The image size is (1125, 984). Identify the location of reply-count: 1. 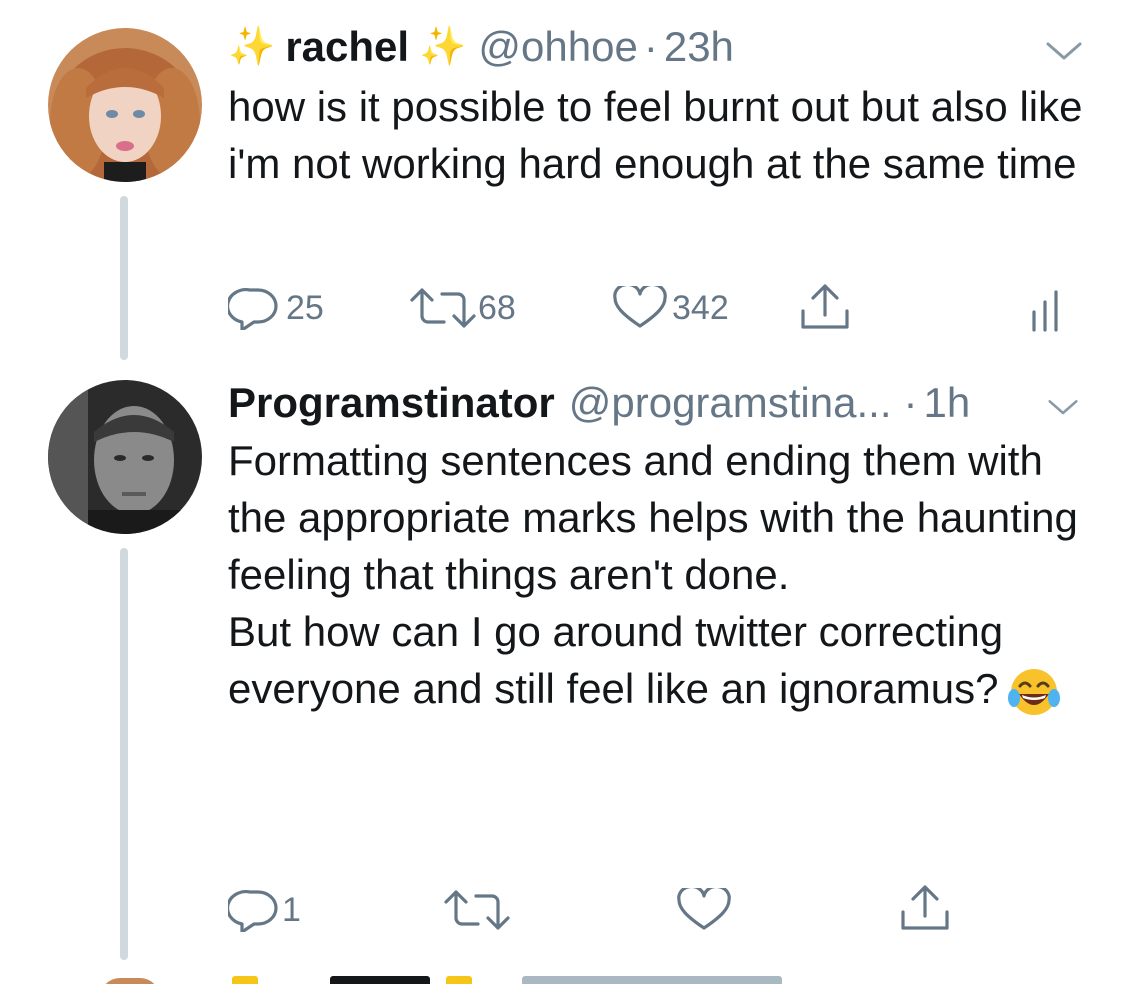
(291, 909).